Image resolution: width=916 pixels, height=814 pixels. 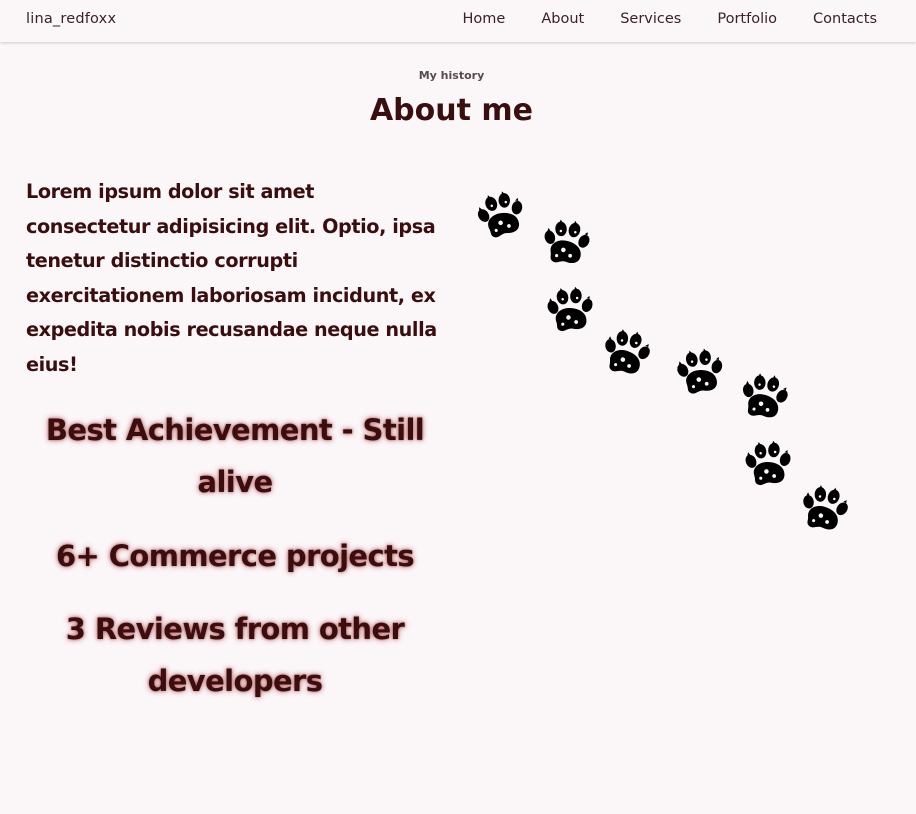 I want to click on stat-commerce-projects: 6+ Commerce projects, so click(x=235, y=556).